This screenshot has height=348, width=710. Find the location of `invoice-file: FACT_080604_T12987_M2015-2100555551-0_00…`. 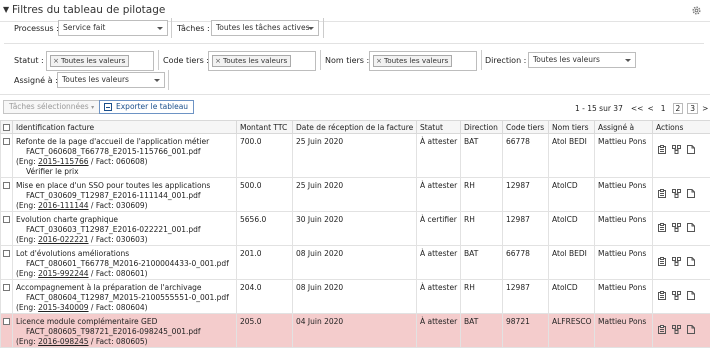

invoice-file: FACT_080604_T12987_M2015-2100555551-0_00… is located at coordinates (126, 298).